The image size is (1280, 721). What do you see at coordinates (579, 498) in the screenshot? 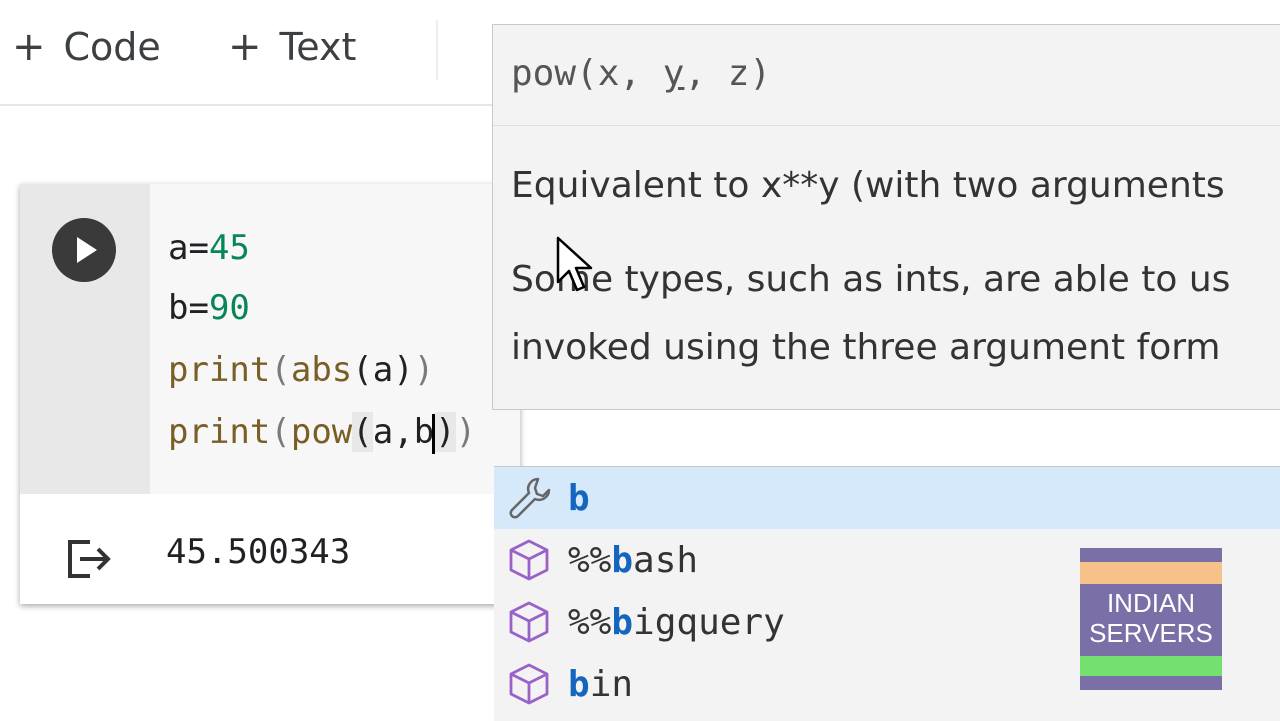
I see `completion-label: b` at bounding box center [579, 498].